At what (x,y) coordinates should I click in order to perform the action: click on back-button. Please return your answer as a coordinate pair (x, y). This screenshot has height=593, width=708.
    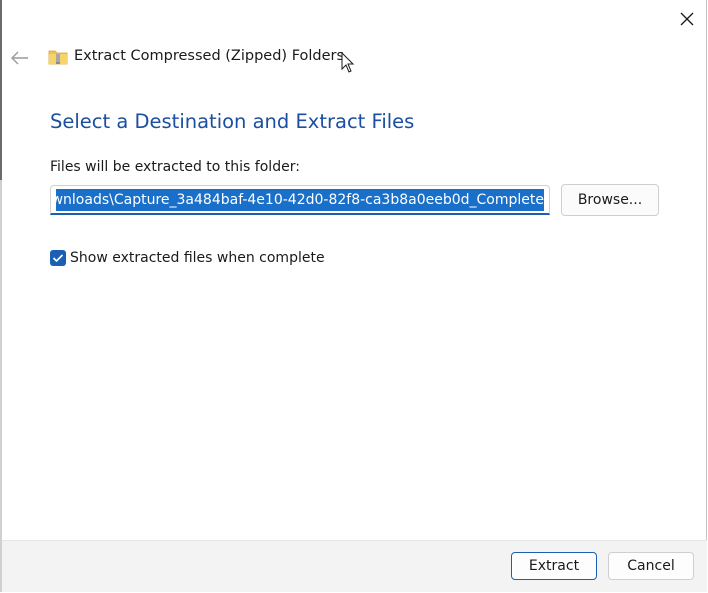
    Looking at the image, I should click on (20, 58).